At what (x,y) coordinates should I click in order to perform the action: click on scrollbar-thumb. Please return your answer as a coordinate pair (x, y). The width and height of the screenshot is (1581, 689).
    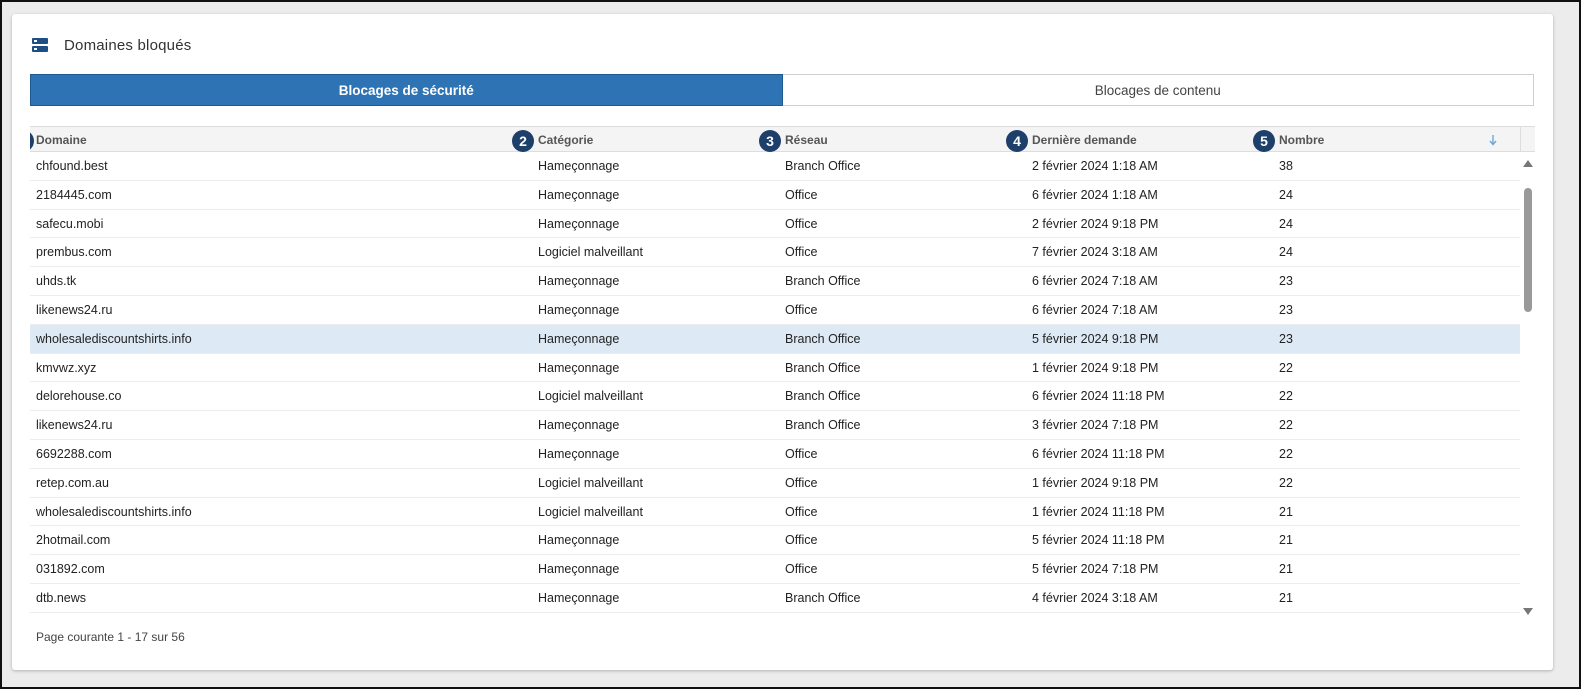
    Looking at the image, I should click on (1528, 250).